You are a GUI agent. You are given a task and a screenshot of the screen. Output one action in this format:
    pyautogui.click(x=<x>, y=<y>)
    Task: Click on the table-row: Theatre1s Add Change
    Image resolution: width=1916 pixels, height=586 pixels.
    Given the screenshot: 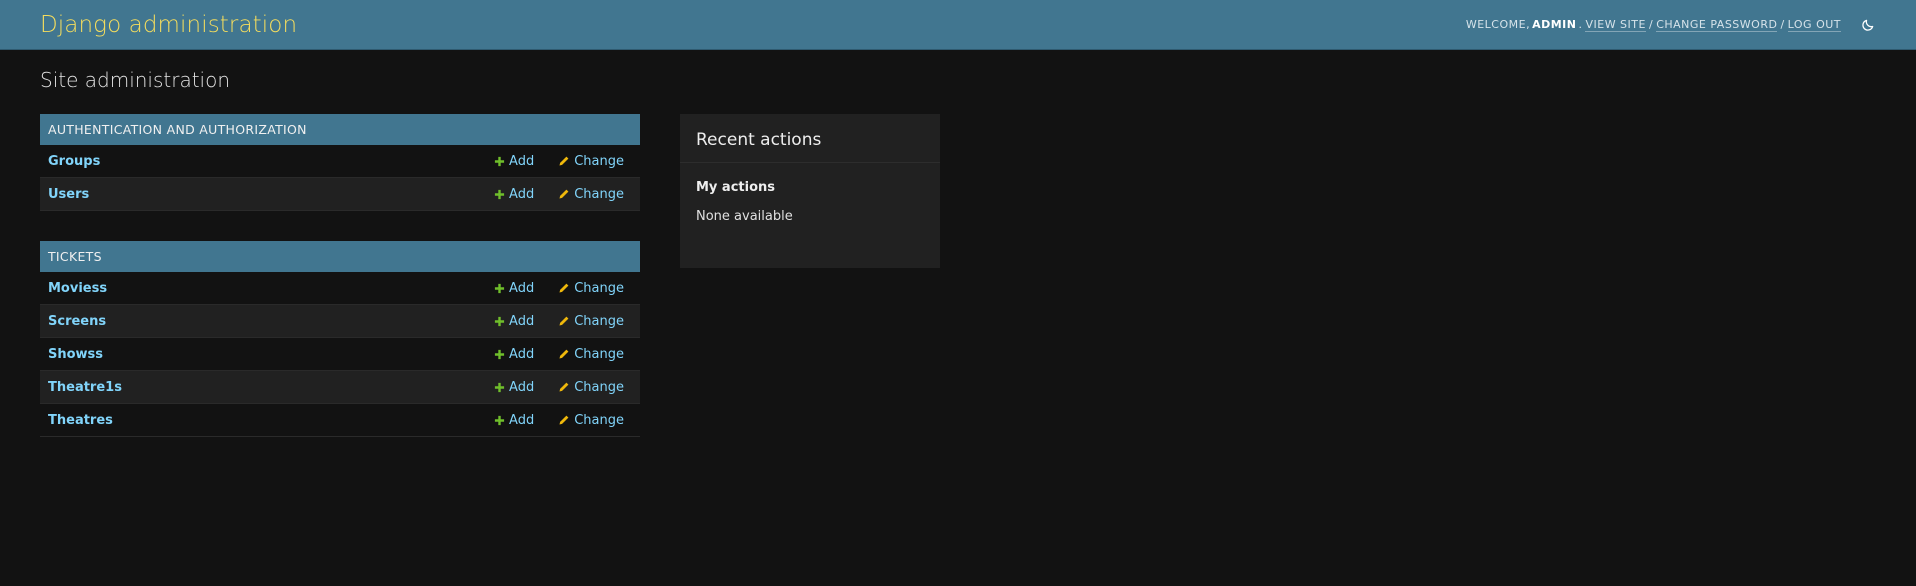 What is the action you would take?
    pyautogui.click(x=340, y=387)
    